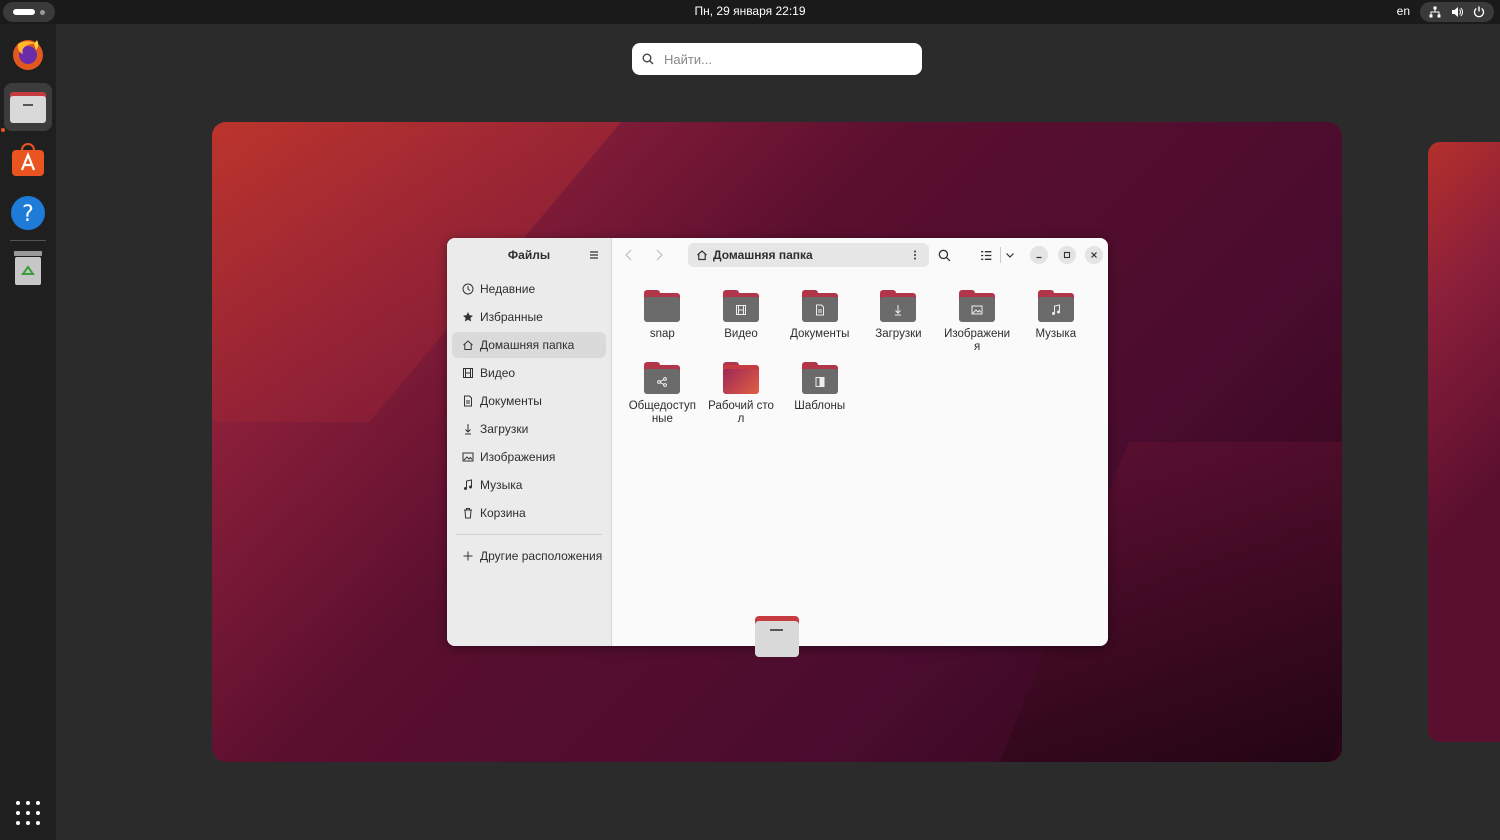  Describe the element at coordinates (518, 457) in the screenshot. I see `sidebar-item-label: Изображения` at that location.